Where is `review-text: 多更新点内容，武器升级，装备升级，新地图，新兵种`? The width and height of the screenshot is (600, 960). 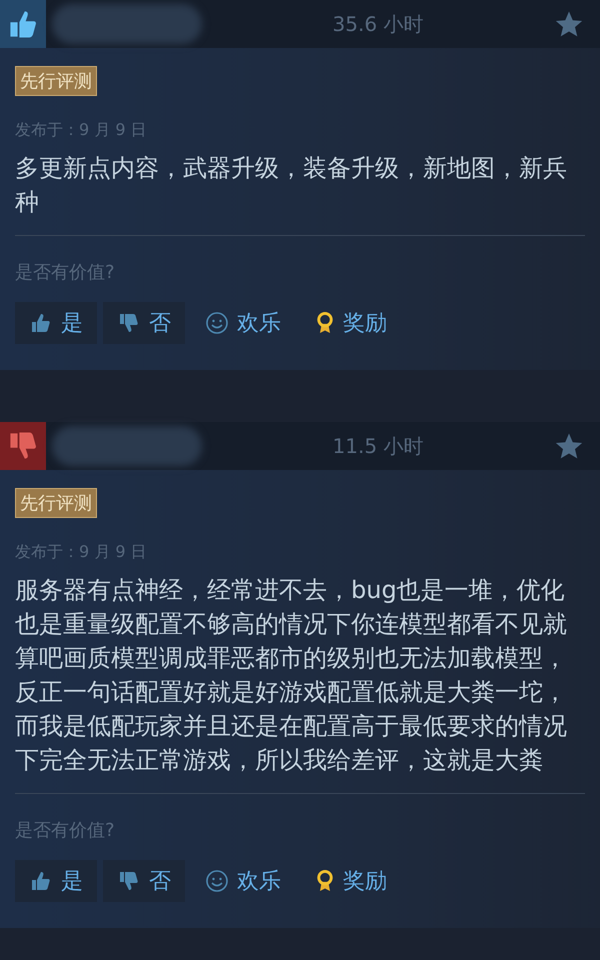 review-text: 多更新点内容，武器升级，装备升级，新地图，新兵种 is located at coordinates (291, 185).